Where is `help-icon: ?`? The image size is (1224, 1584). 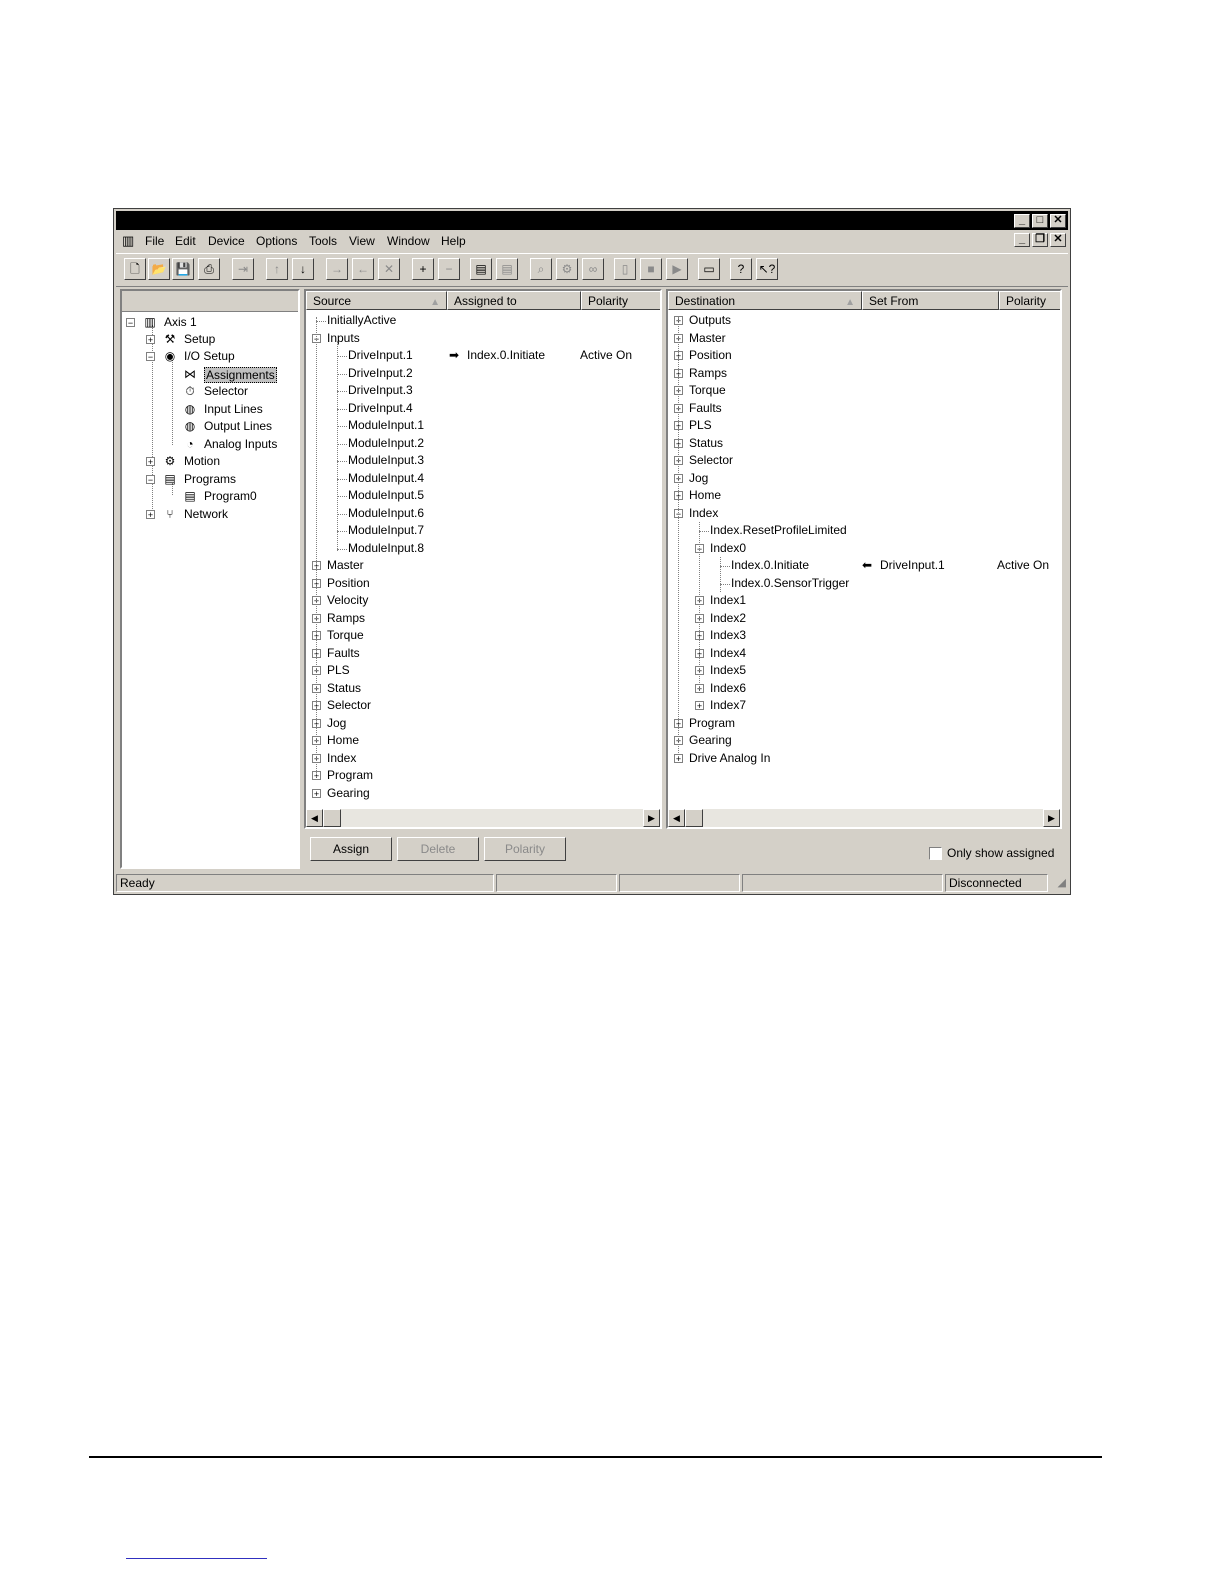 help-icon: ? is located at coordinates (741, 269).